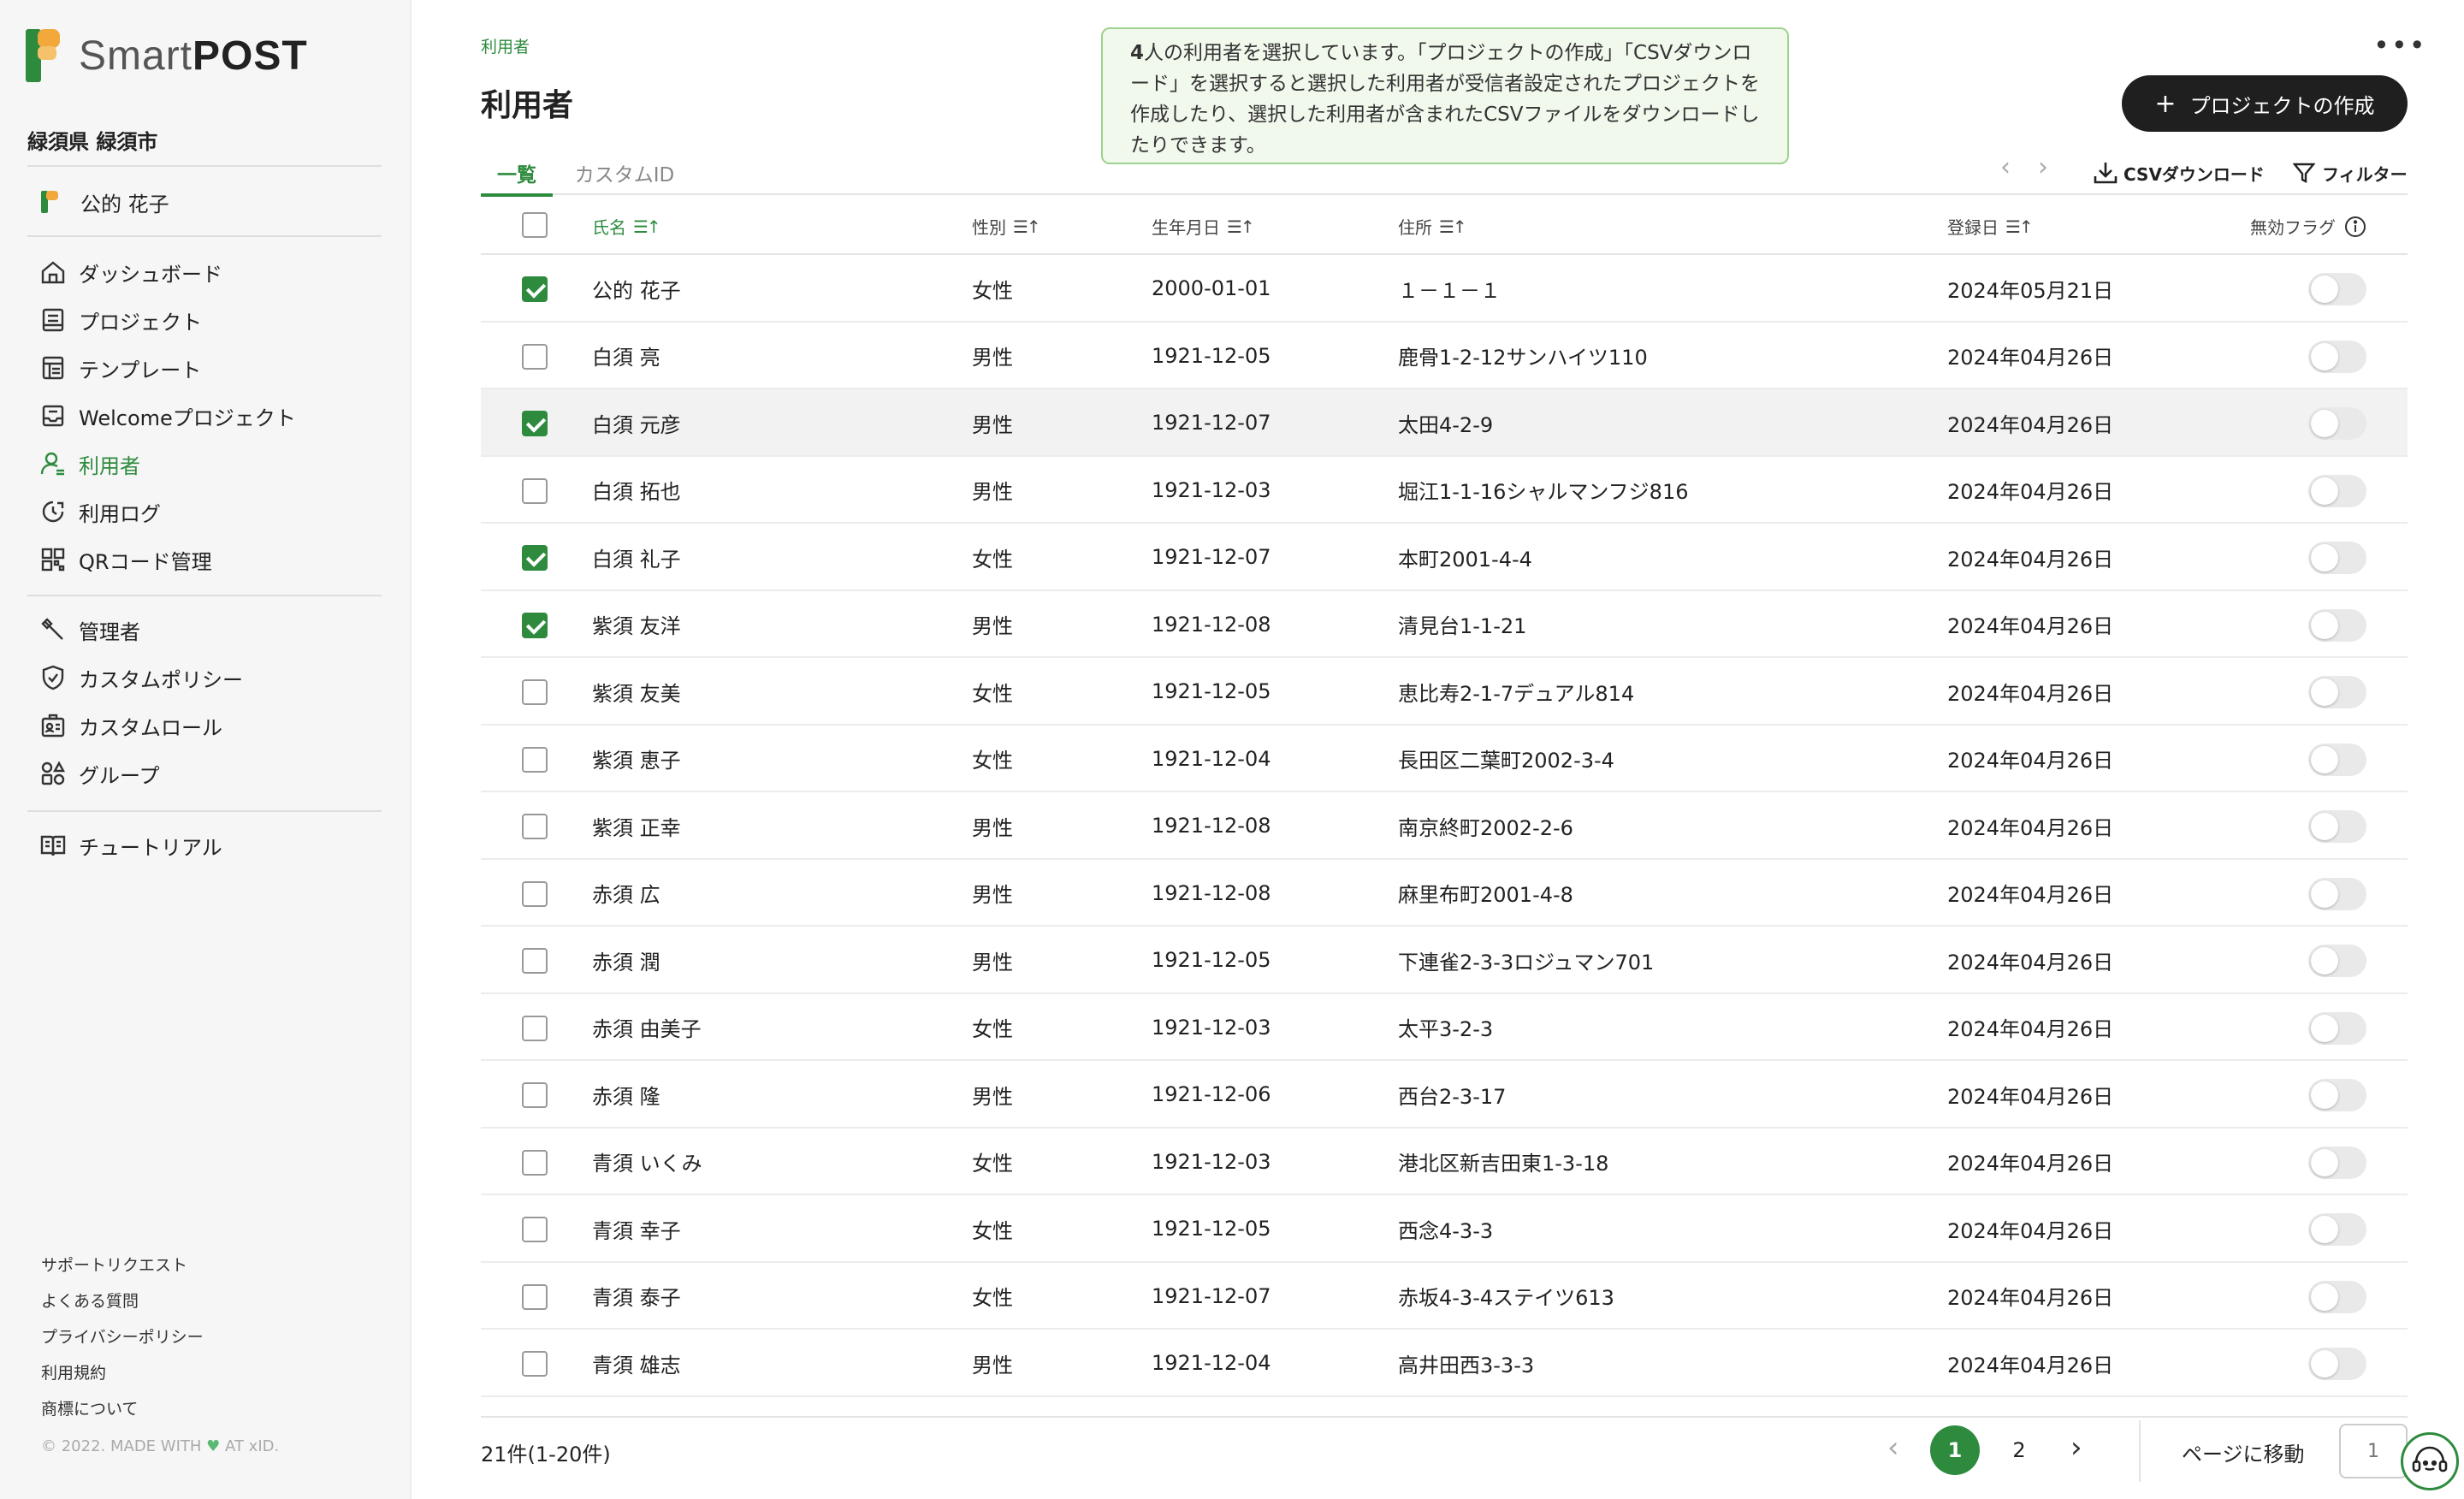  I want to click on footer-link-terms: 利用規約, so click(73, 1371).